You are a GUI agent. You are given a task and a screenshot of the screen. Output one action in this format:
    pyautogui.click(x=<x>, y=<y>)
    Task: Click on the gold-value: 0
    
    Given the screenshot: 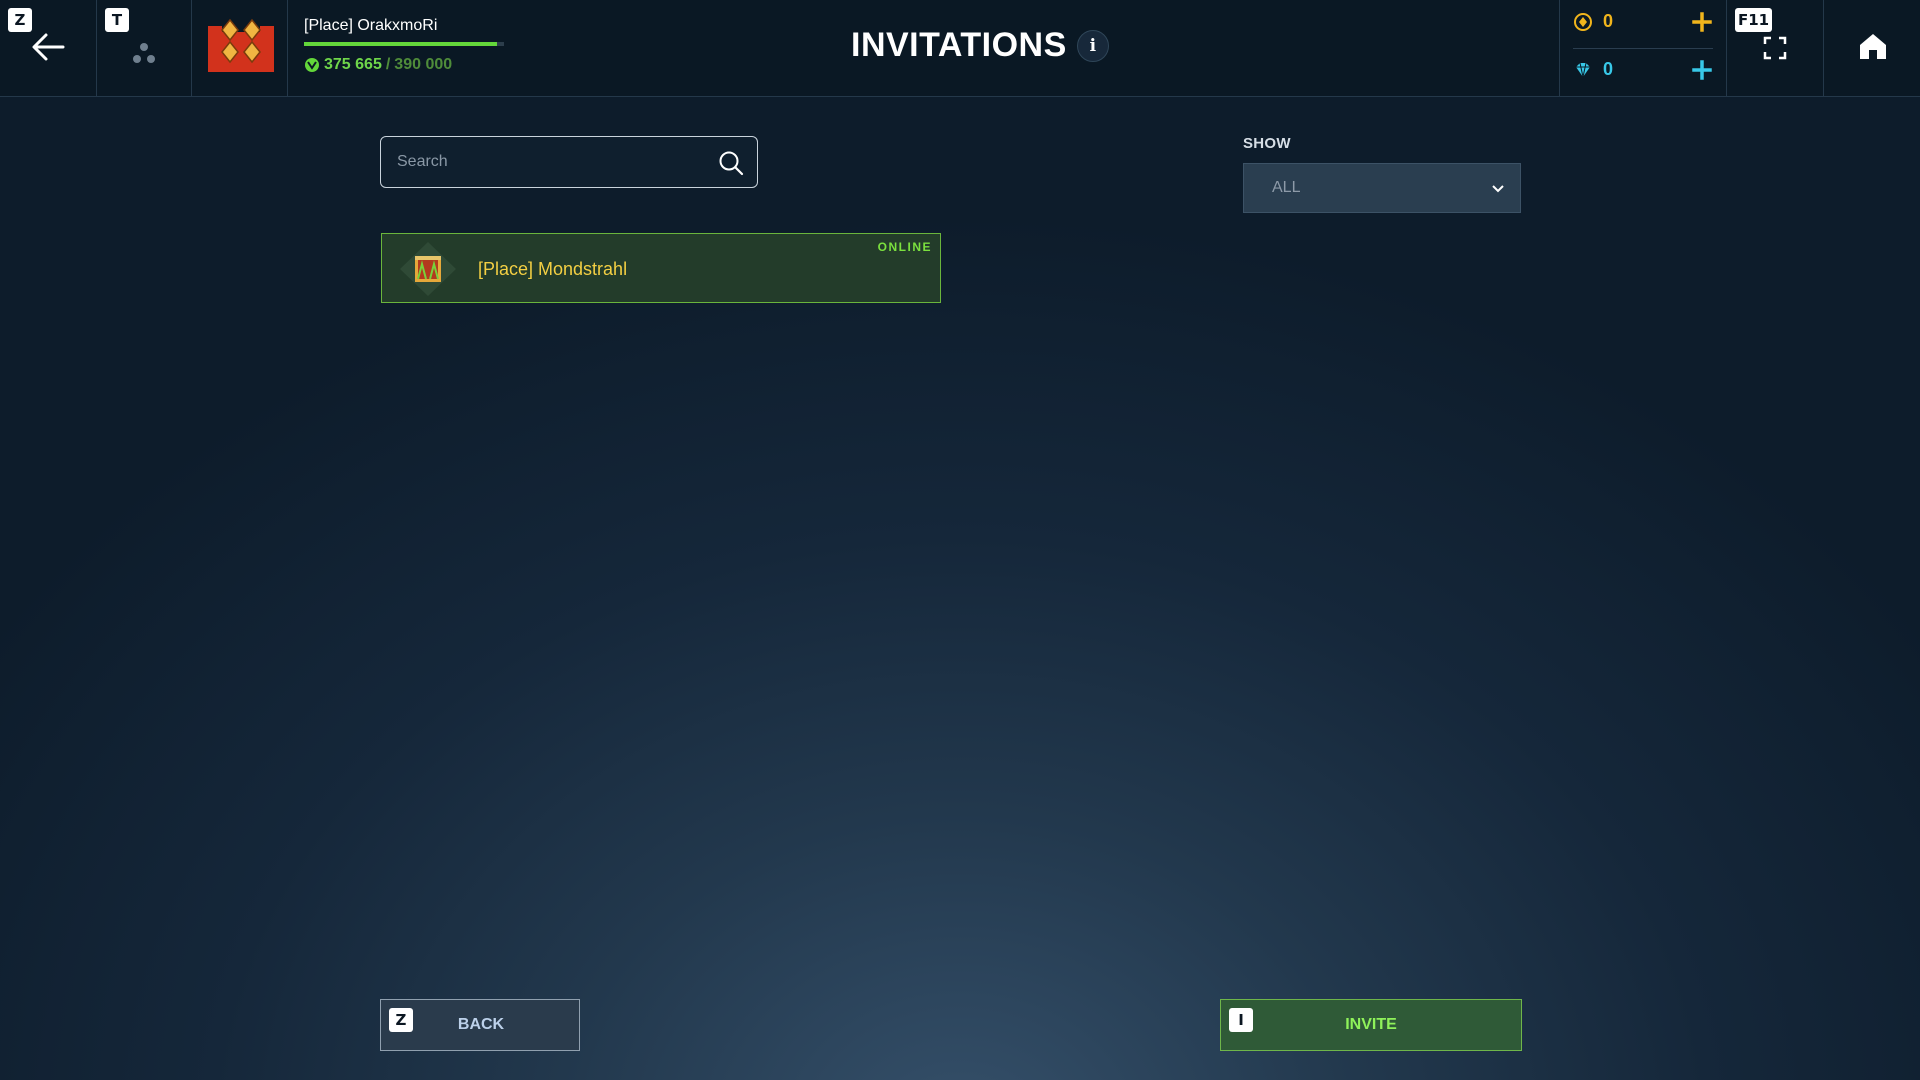 What is the action you would take?
    pyautogui.click(x=1608, y=21)
    